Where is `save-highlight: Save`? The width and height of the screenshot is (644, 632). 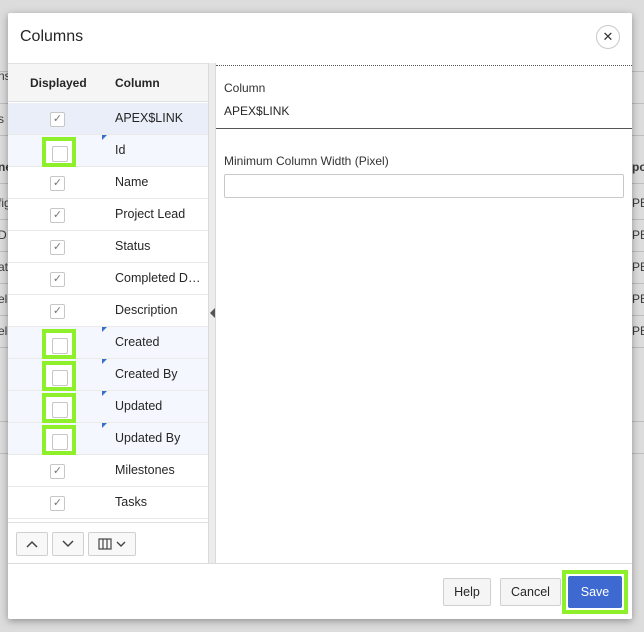
save-highlight: Save is located at coordinates (595, 592).